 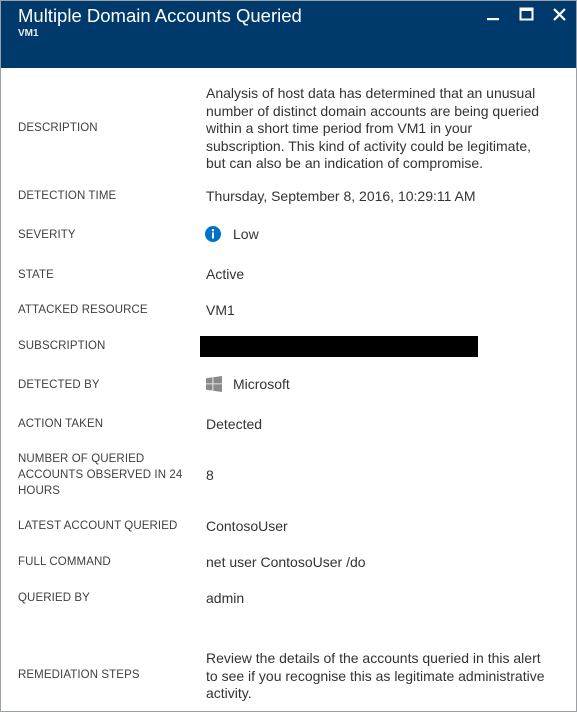 What do you see at coordinates (220, 310) in the screenshot?
I see `attacked-resource-value: VM1` at bounding box center [220, 310].